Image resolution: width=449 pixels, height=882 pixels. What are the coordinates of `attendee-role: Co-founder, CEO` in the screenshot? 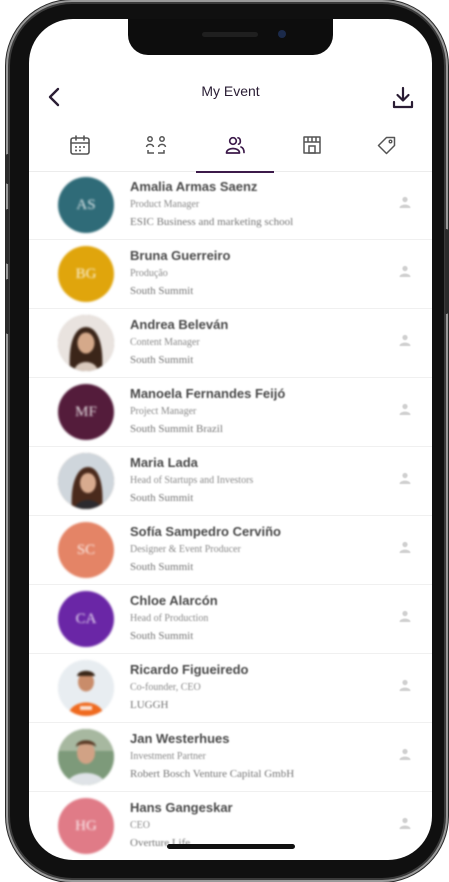 It's located at (165, 687).